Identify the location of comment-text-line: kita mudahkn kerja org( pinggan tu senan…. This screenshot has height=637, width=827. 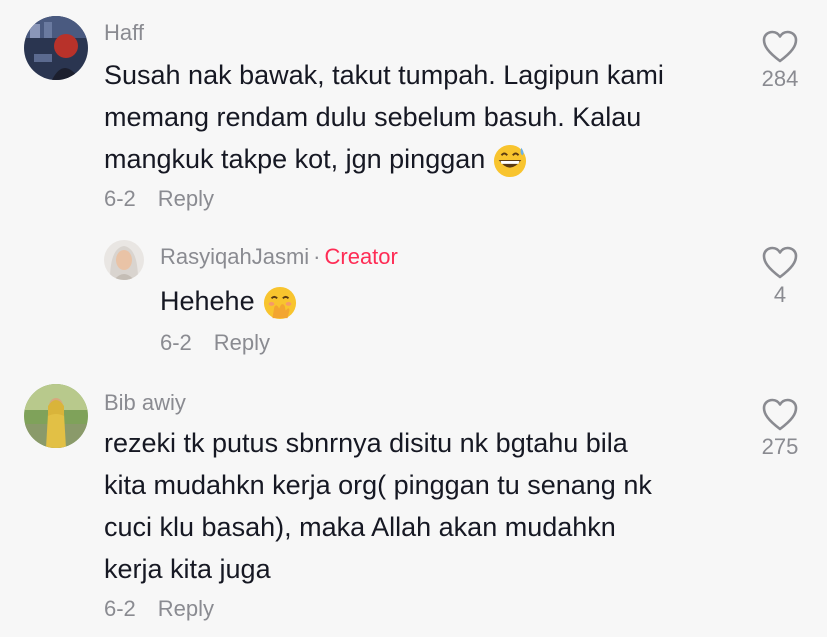
(378, 485).